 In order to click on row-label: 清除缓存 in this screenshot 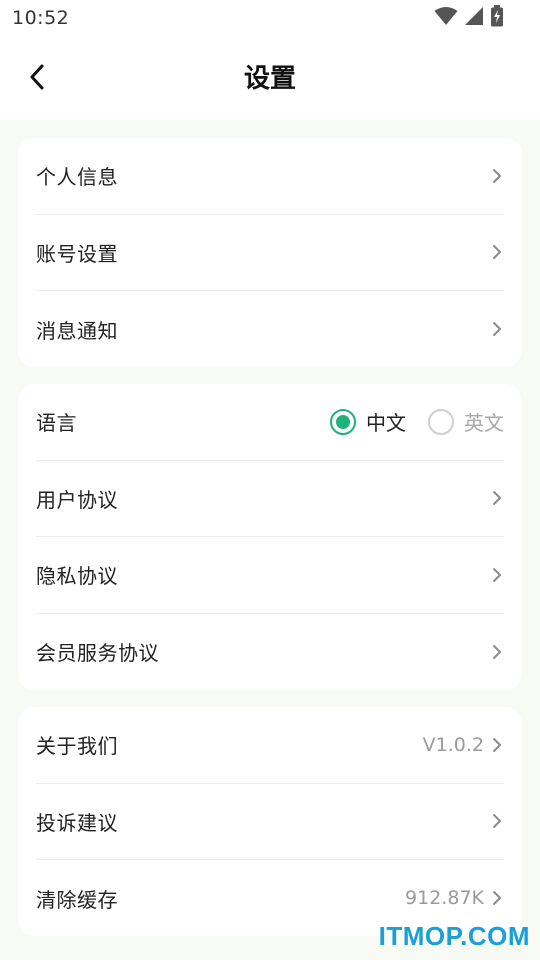, I will do `click(77, 899)`.